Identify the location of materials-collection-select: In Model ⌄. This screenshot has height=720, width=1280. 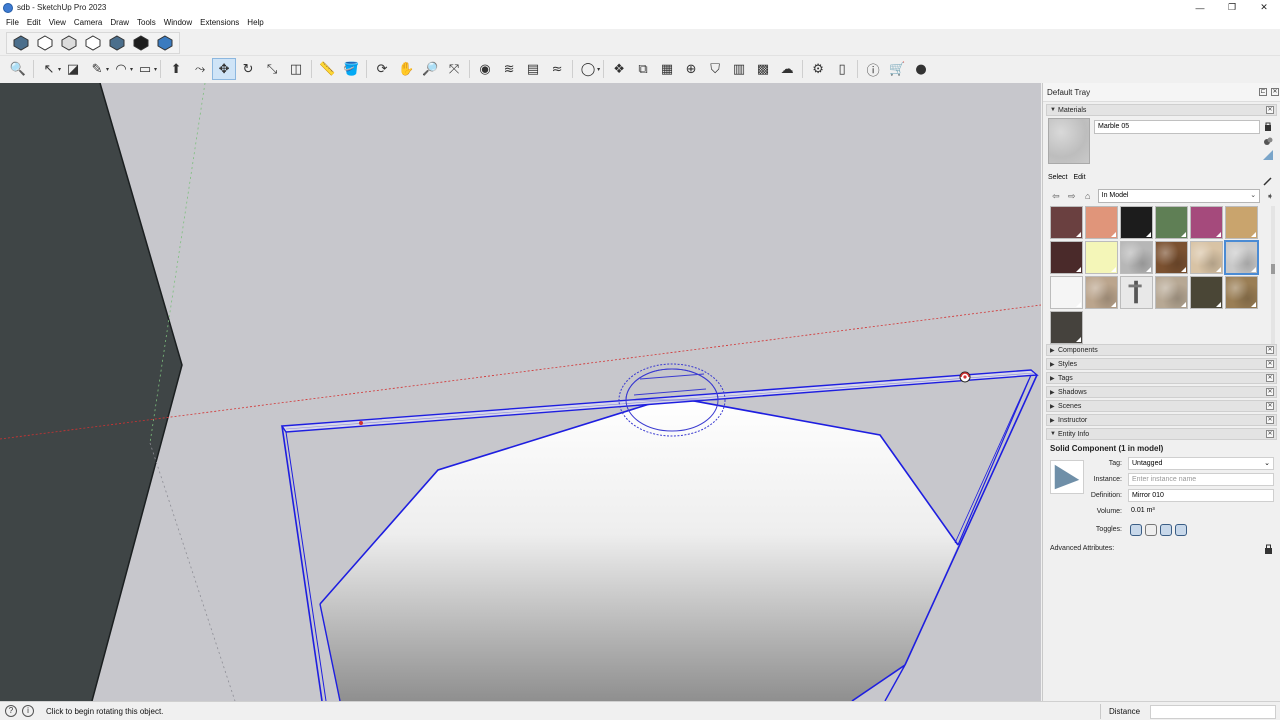
(1179, 196).